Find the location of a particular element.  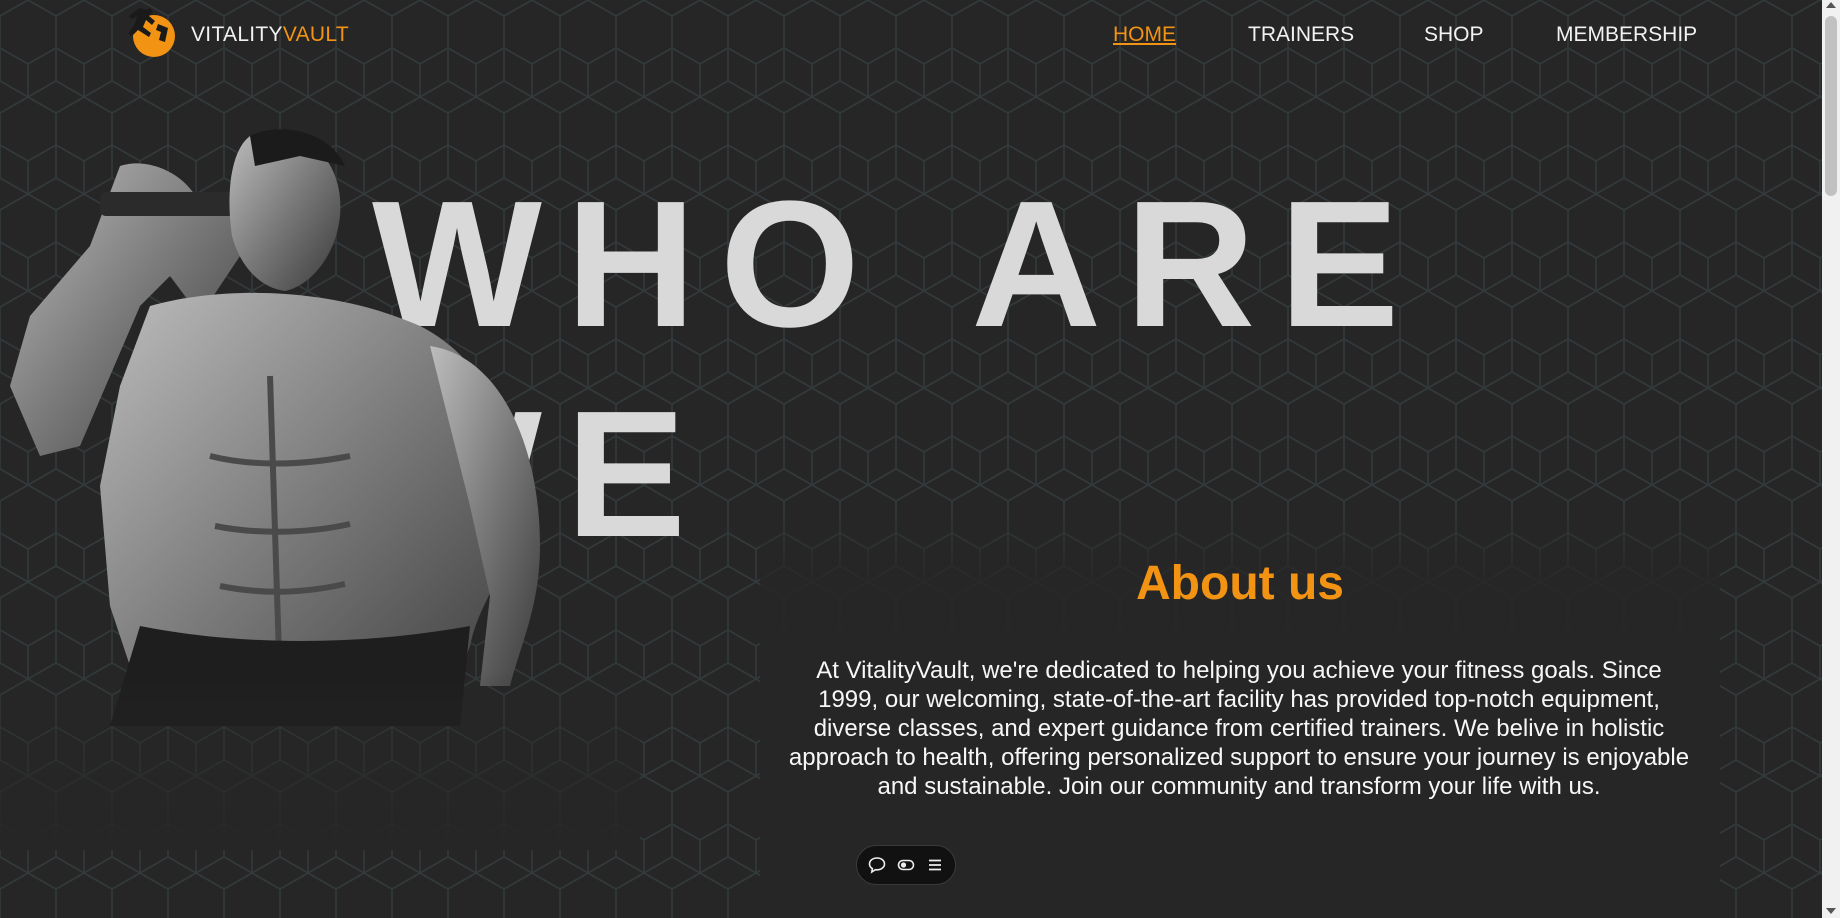

menu-icon is located at coordinates (935, 865).